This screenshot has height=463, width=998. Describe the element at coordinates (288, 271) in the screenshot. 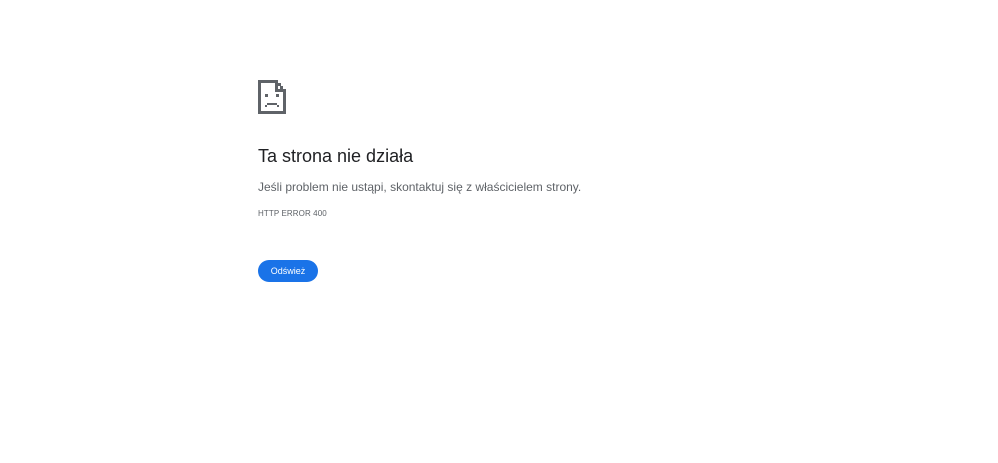

I see `reload-button: Odśwież` at that location.